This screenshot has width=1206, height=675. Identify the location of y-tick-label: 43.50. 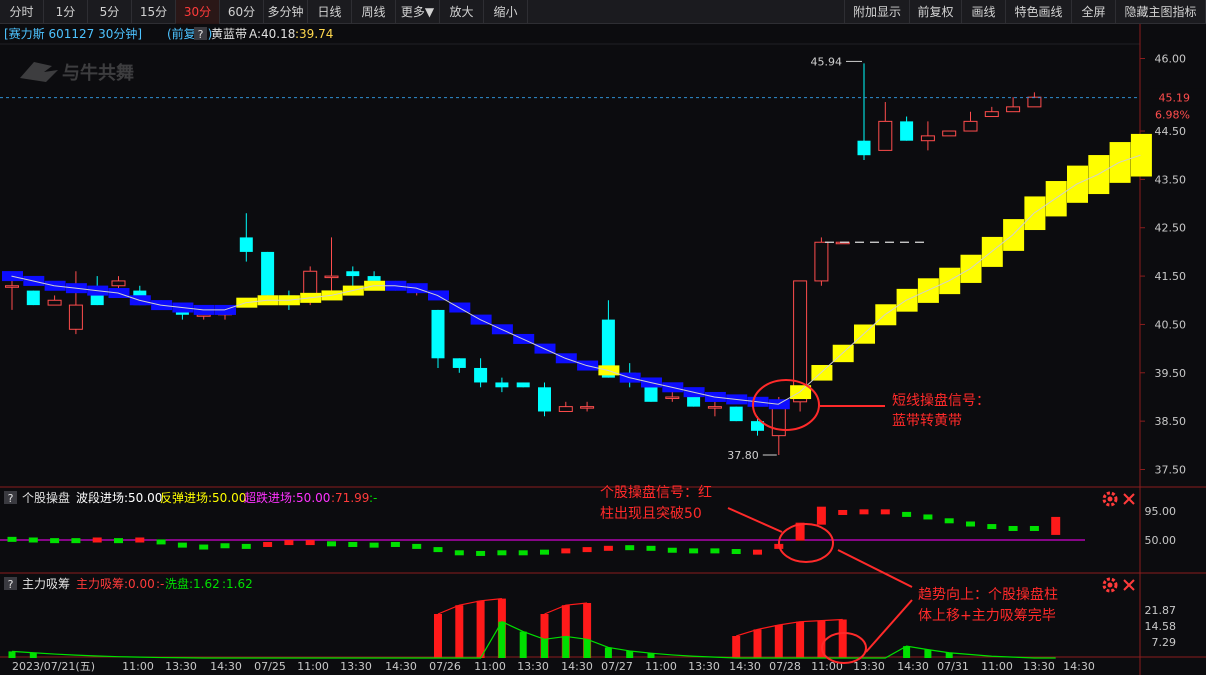
(1171, 179).